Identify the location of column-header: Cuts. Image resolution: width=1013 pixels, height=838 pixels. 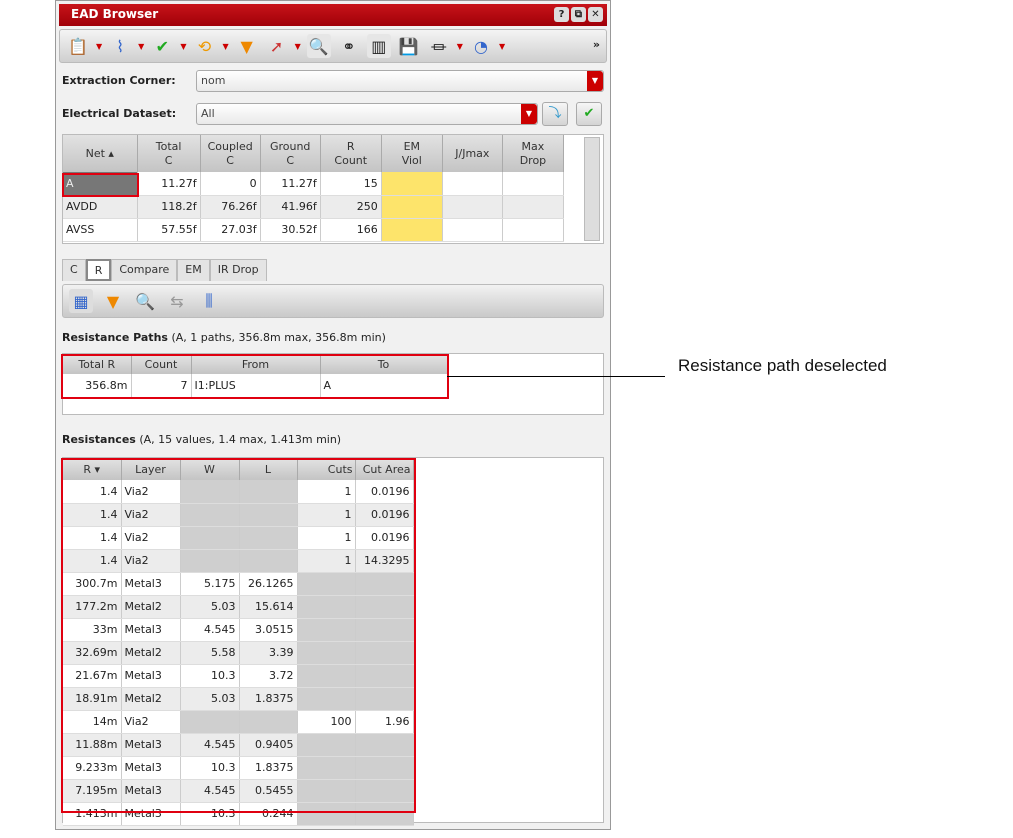
(326, 469).